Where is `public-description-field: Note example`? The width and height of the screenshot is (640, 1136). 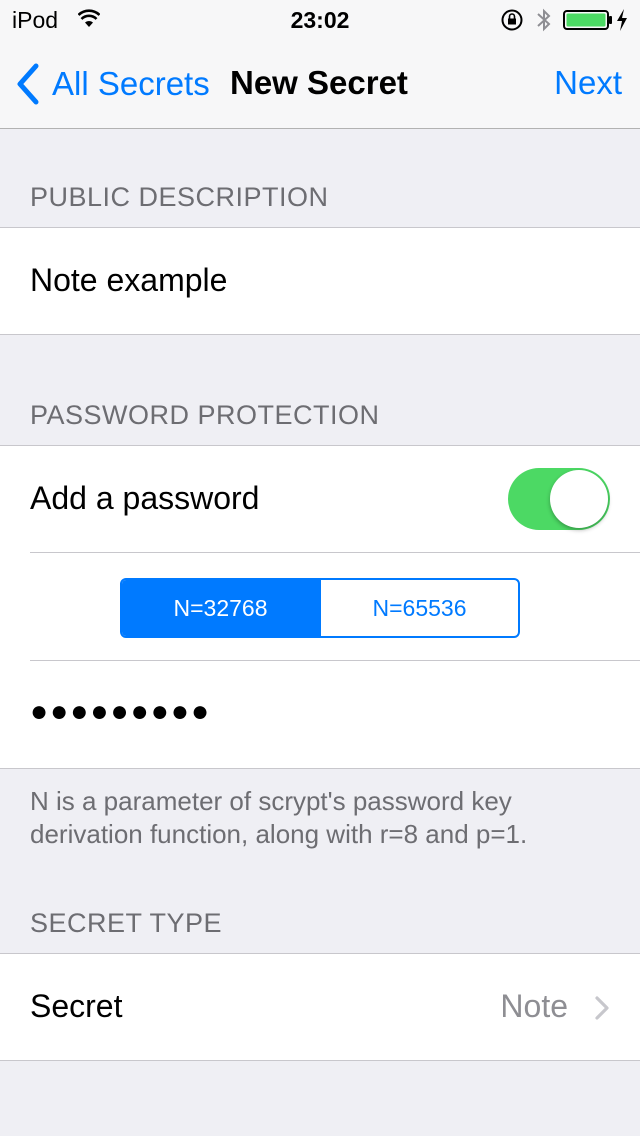 public-description-field: Note example is located at coordinates (128, 280).